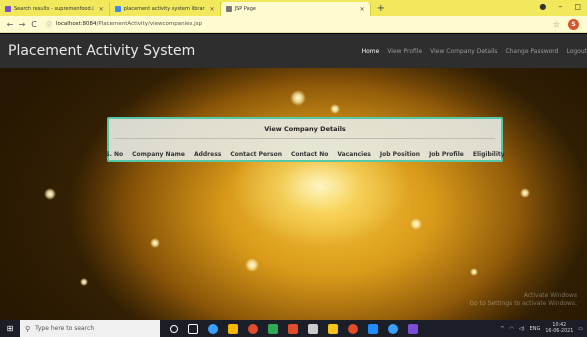 Image resolution: width=587 pixels, height=337 pixels. Describe the element at coordinates (65, 328) in the screenshot. I see `search-placeholder: Type here to search` at that location.